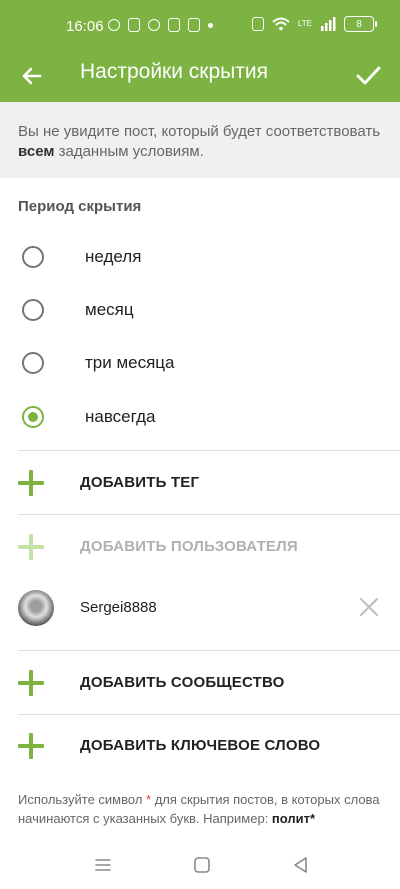 The width and height of the screenshot is (400, 889). I want to click on menu-icon, so click(103, 865).